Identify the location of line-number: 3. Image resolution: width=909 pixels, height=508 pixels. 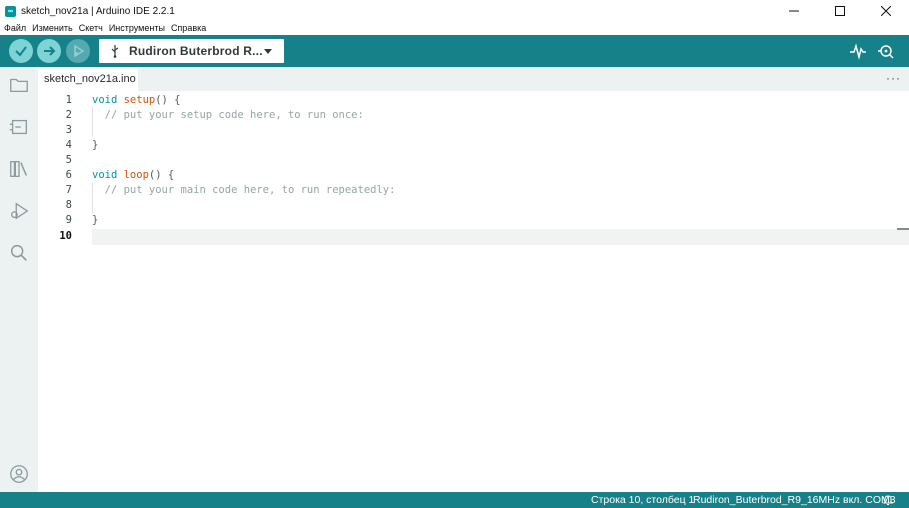
(68, 130).